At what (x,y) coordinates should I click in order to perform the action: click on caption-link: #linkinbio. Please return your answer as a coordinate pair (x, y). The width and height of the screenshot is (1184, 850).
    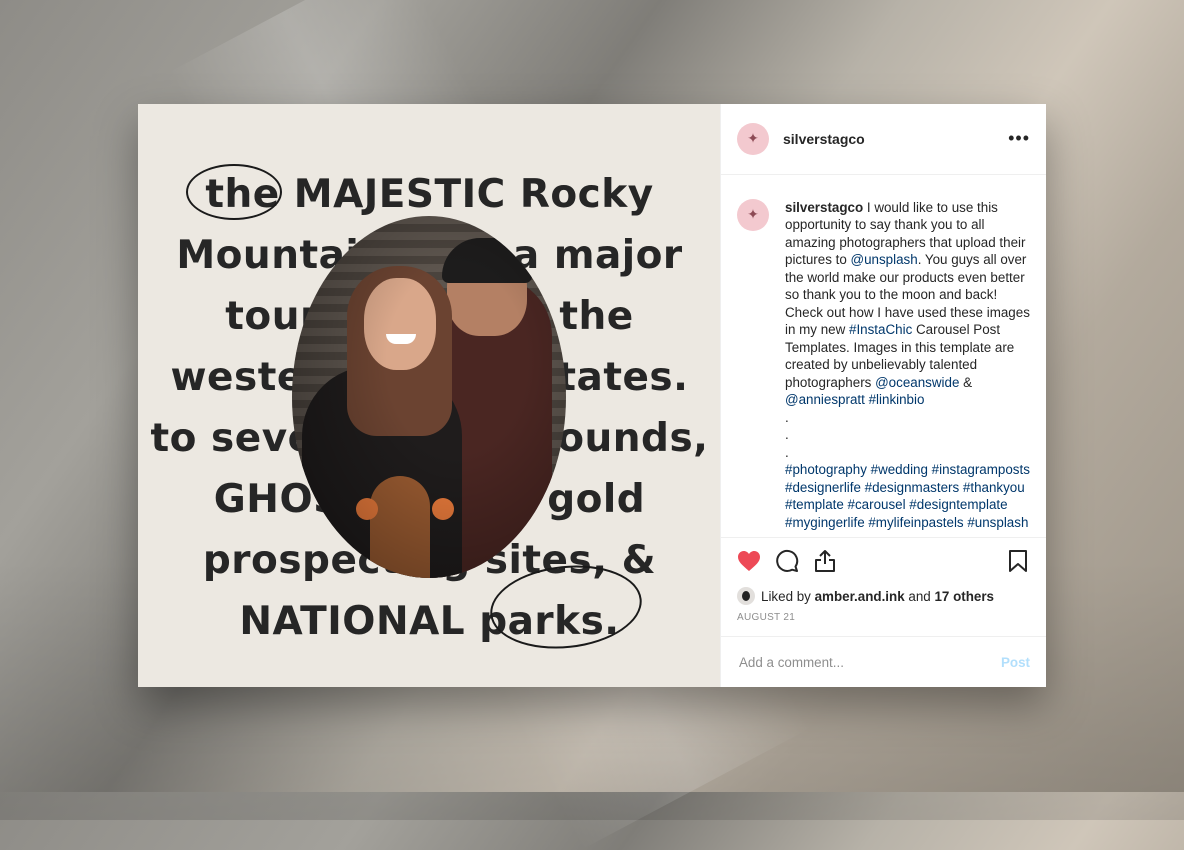
    Looking at the image, I should click on (897, 399).